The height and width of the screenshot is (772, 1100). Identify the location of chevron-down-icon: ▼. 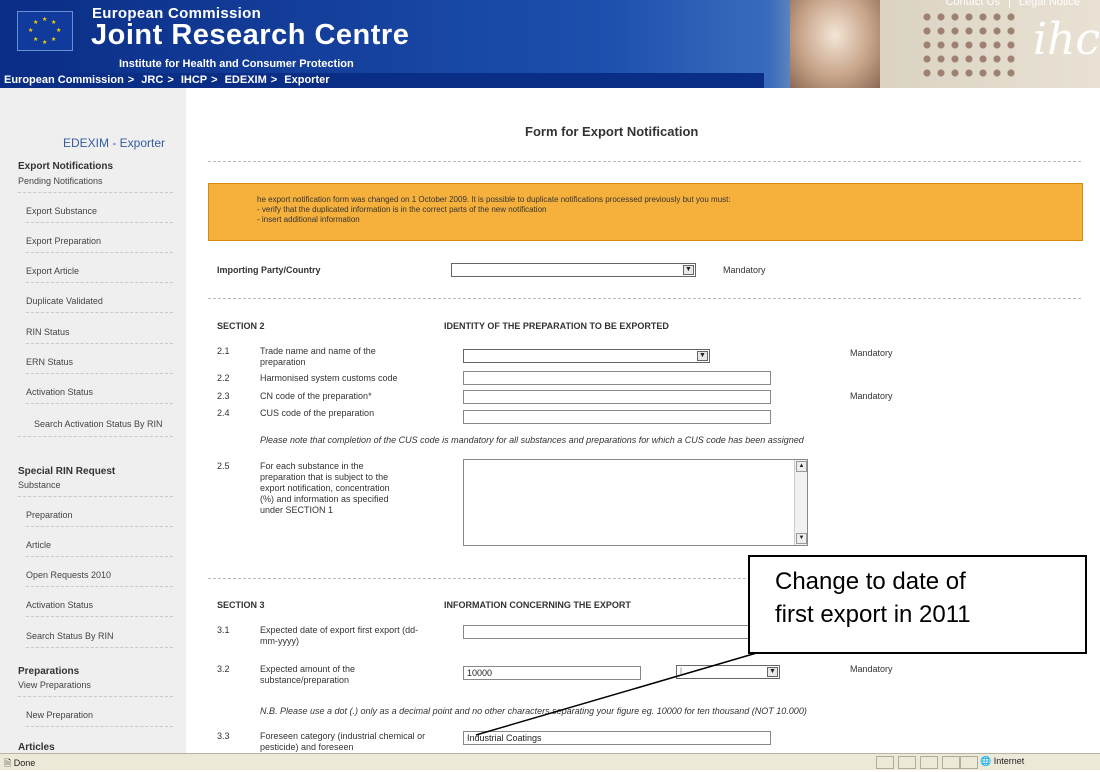
(688, 270).